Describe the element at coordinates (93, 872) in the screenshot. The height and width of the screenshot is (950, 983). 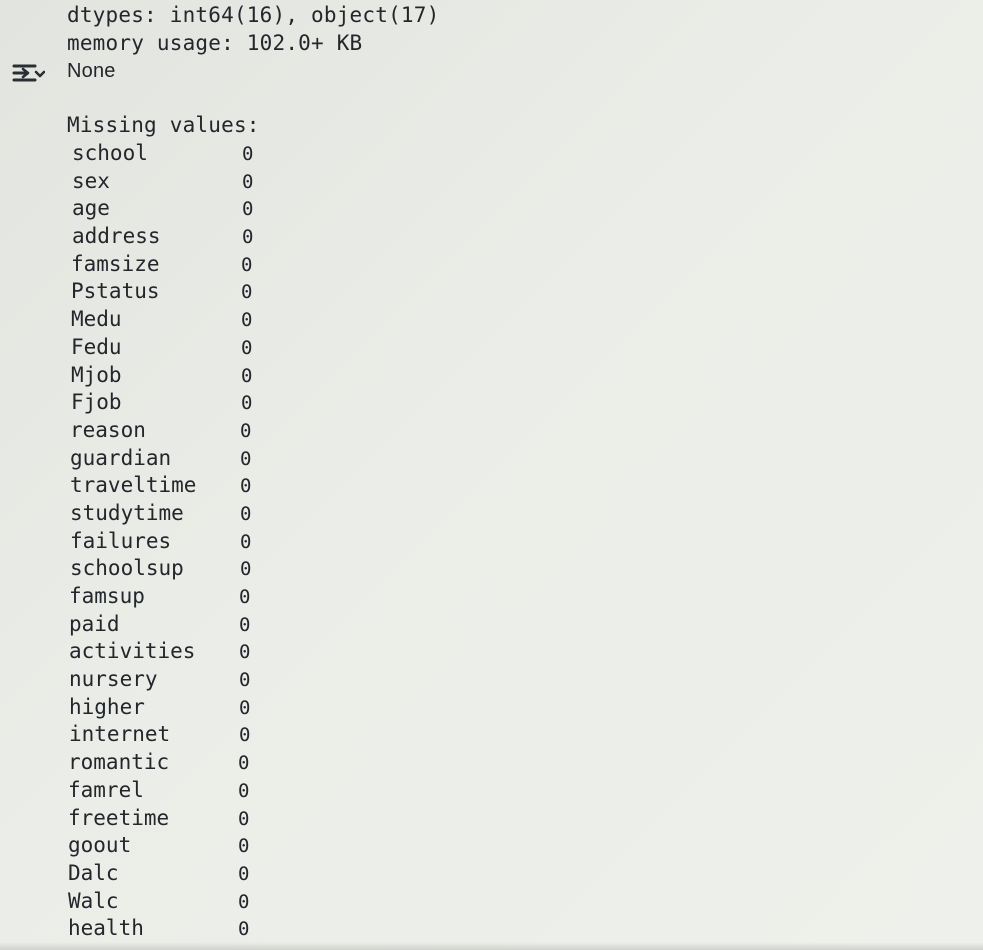
I see `column-name: Dalc` at that location.